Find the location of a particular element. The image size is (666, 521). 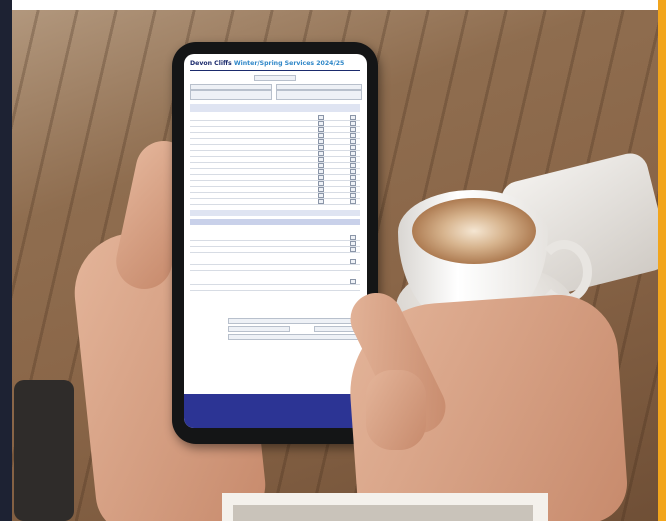

bottom-card-image is located at coordinates (383, 513).